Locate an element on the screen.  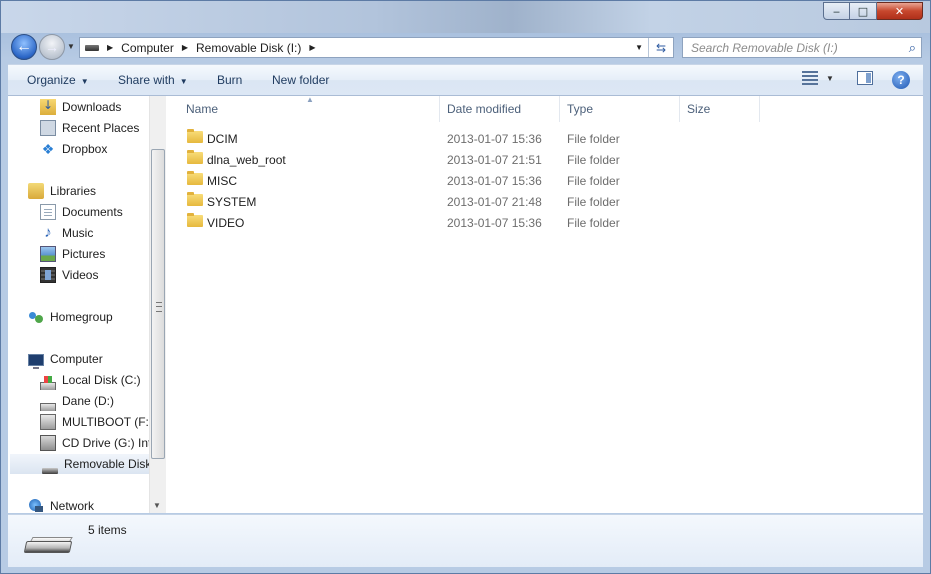
change-view-button: ▼ is located at coordinates (818, 78).